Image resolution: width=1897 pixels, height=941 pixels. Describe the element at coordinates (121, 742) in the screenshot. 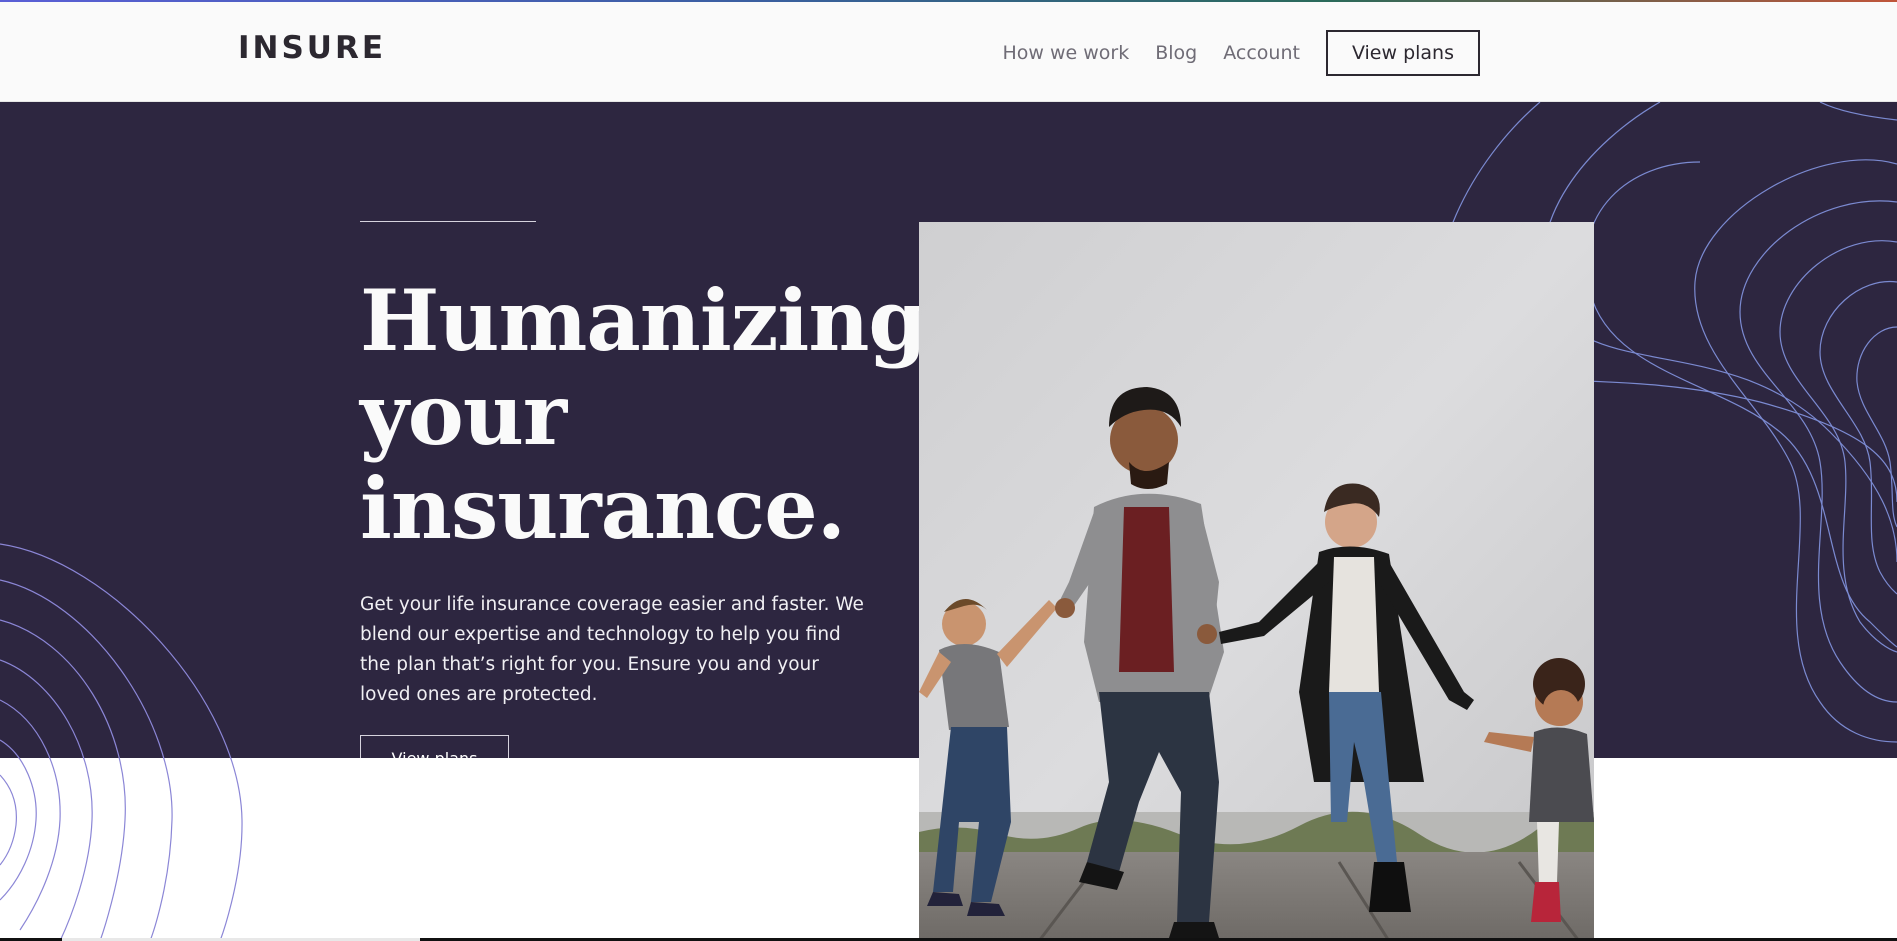

I see `decorative-curves-left` at that location.